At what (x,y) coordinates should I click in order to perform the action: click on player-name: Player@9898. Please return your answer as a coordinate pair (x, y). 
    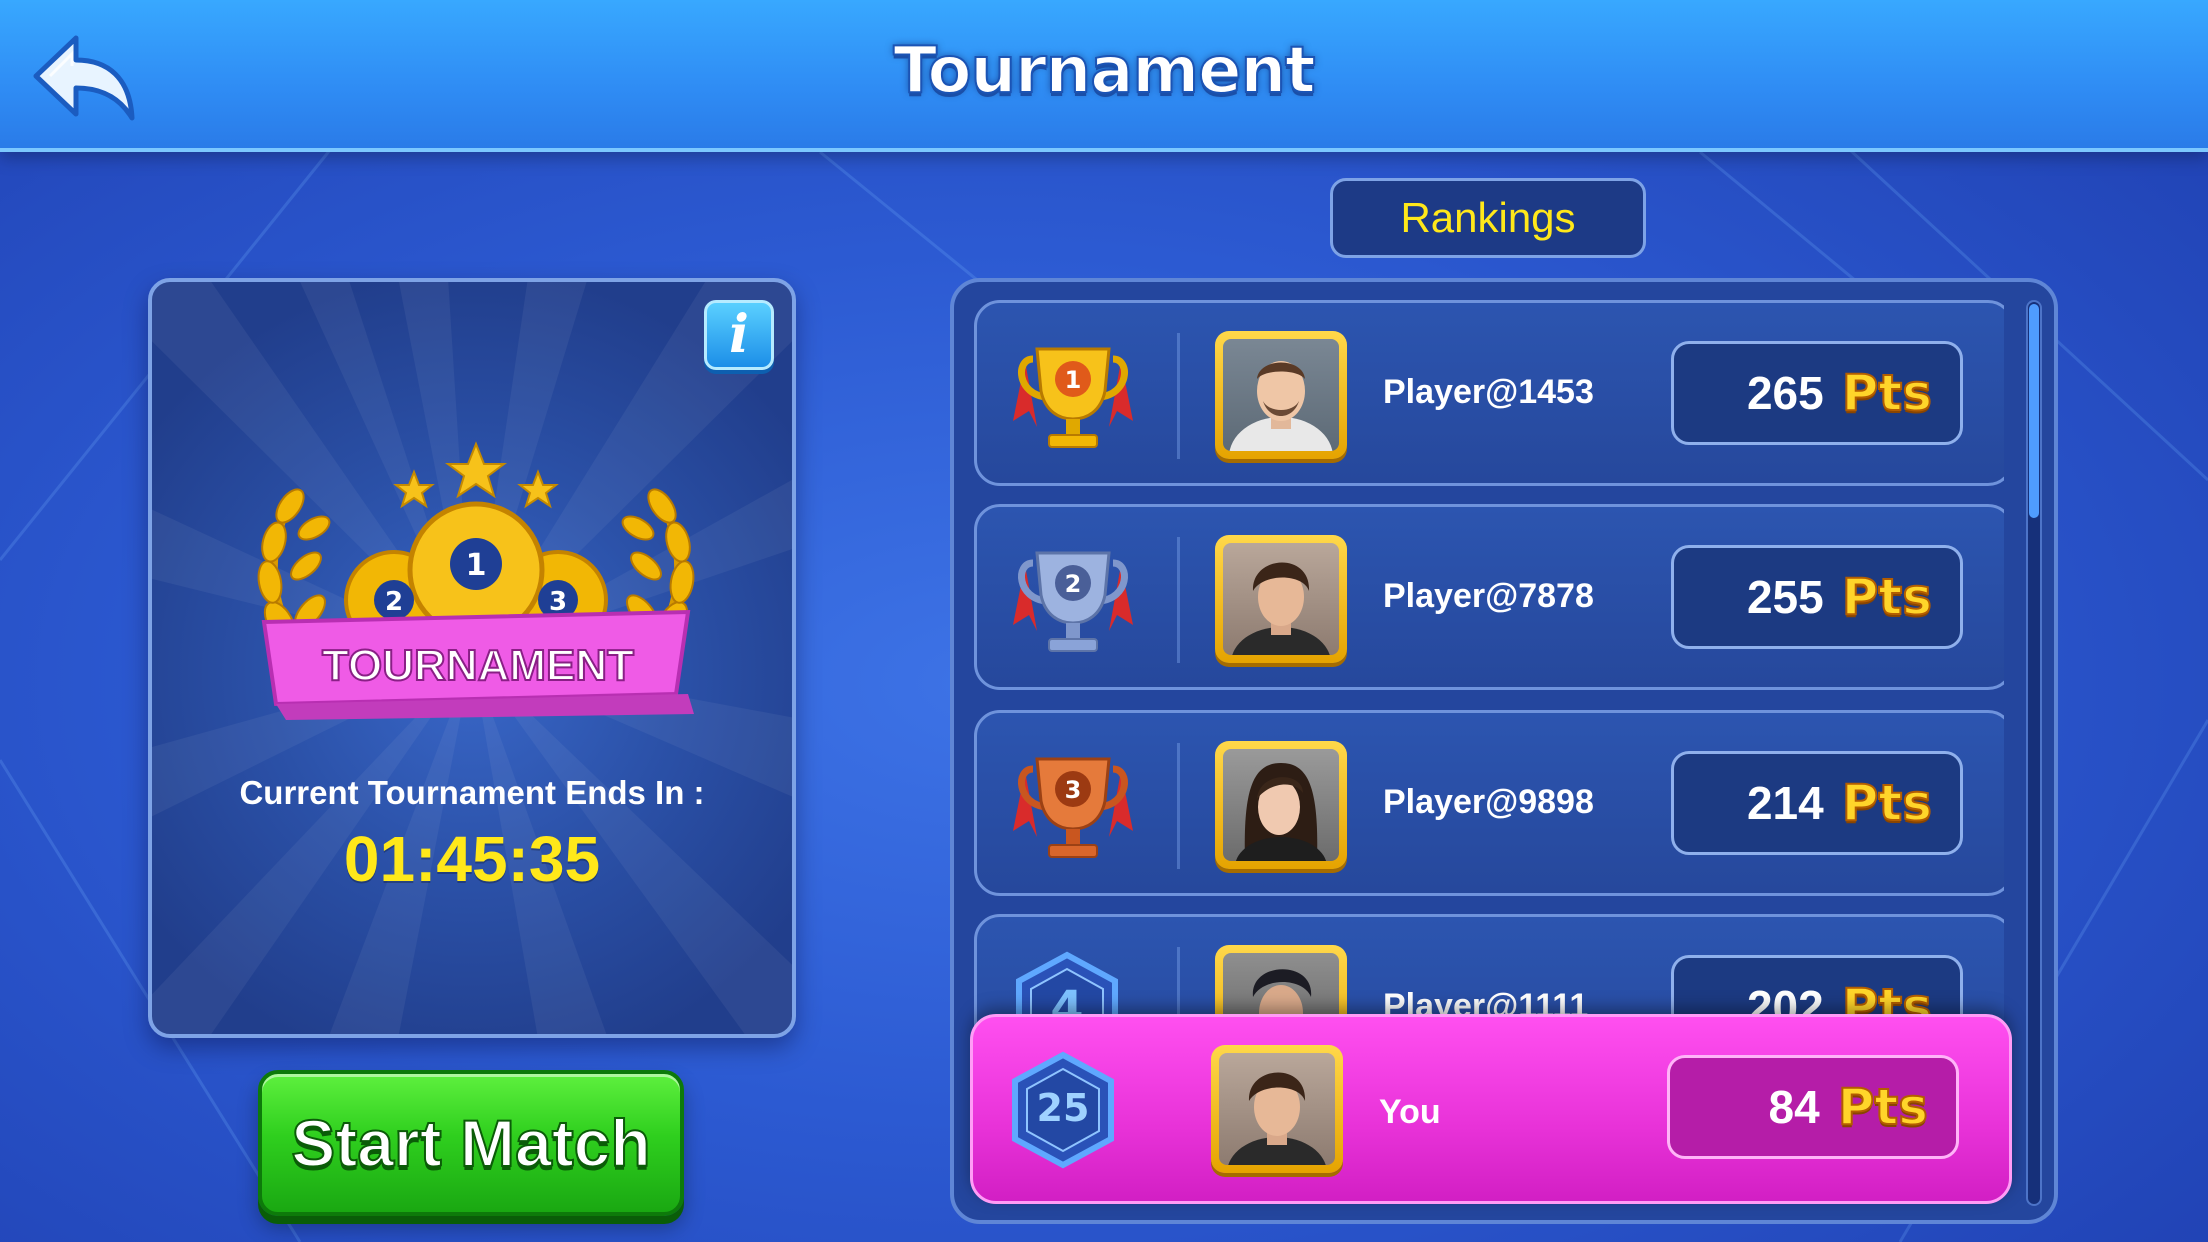
    Looking at the image, I should click on (1488, 802).